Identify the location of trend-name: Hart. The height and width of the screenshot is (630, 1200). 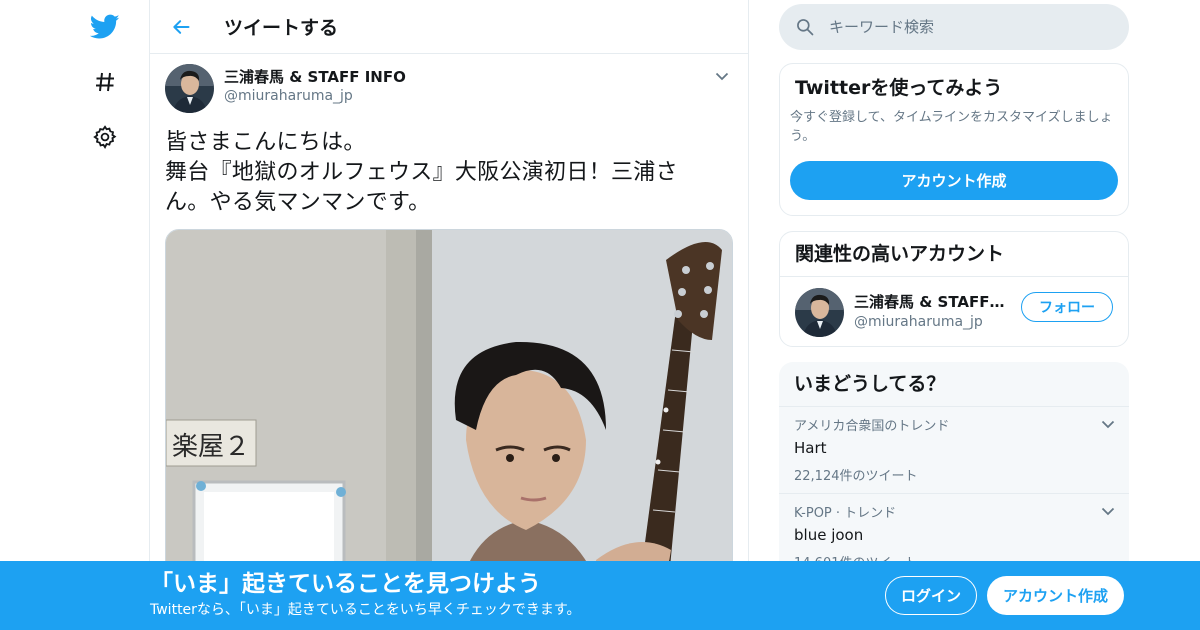
(810, 448).